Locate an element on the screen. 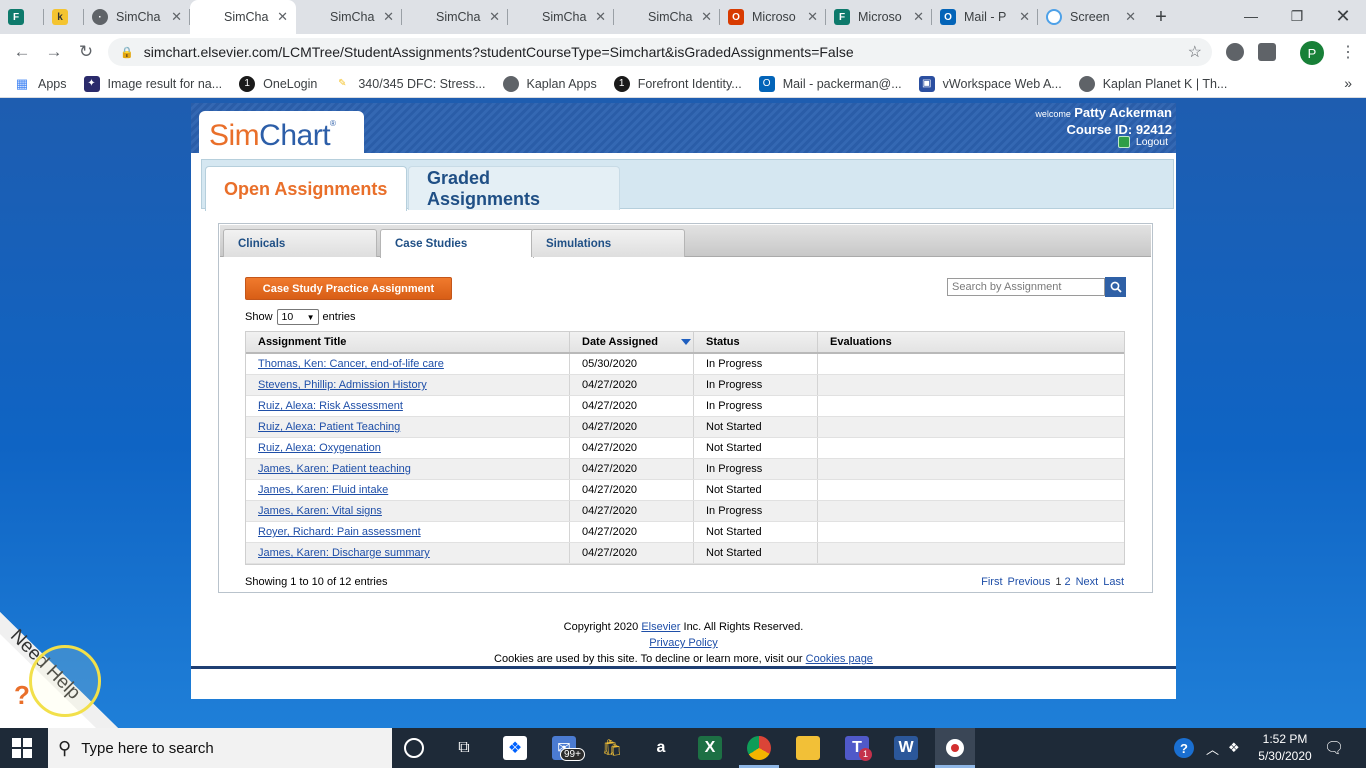 The height and width of the screenshot is (768, 1366). search-input: Search by Assignment is located at coordinates (1026, 287).